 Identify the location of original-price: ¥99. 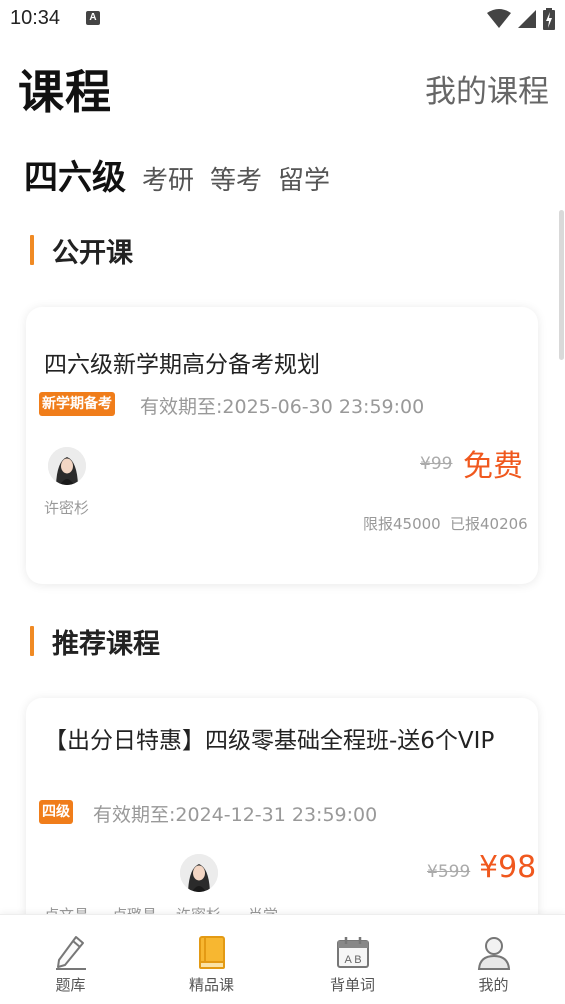
(436, 464).